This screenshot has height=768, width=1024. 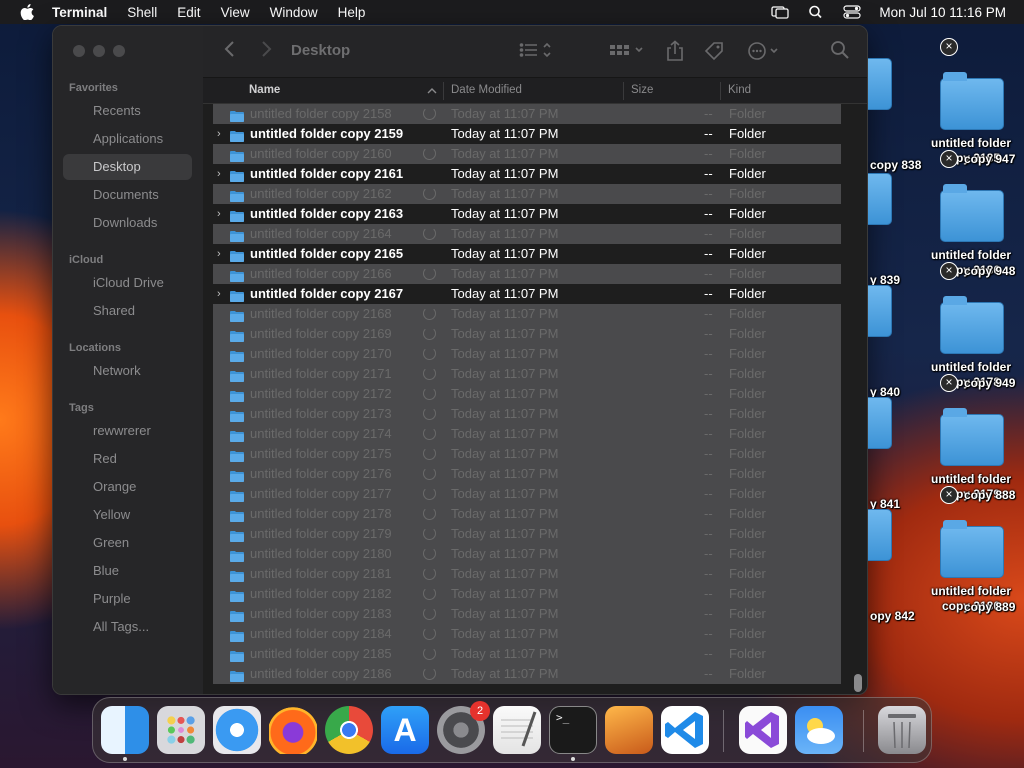 What do you see at coordinates (79, 12) in the screenshot?
I see `menu-app-name: Terminal` at bounding box center [79, 12].